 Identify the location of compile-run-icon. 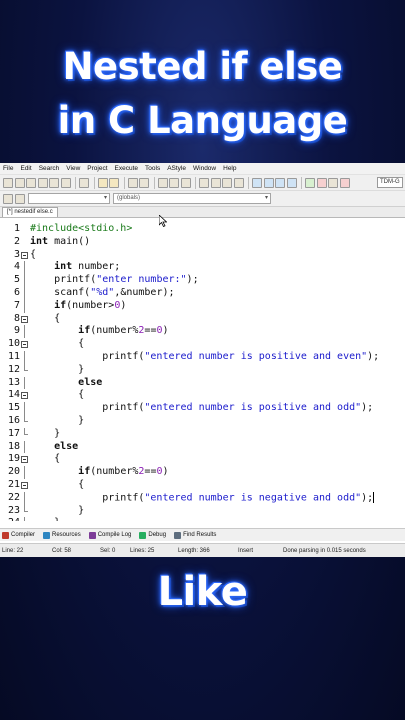
(280, 182).